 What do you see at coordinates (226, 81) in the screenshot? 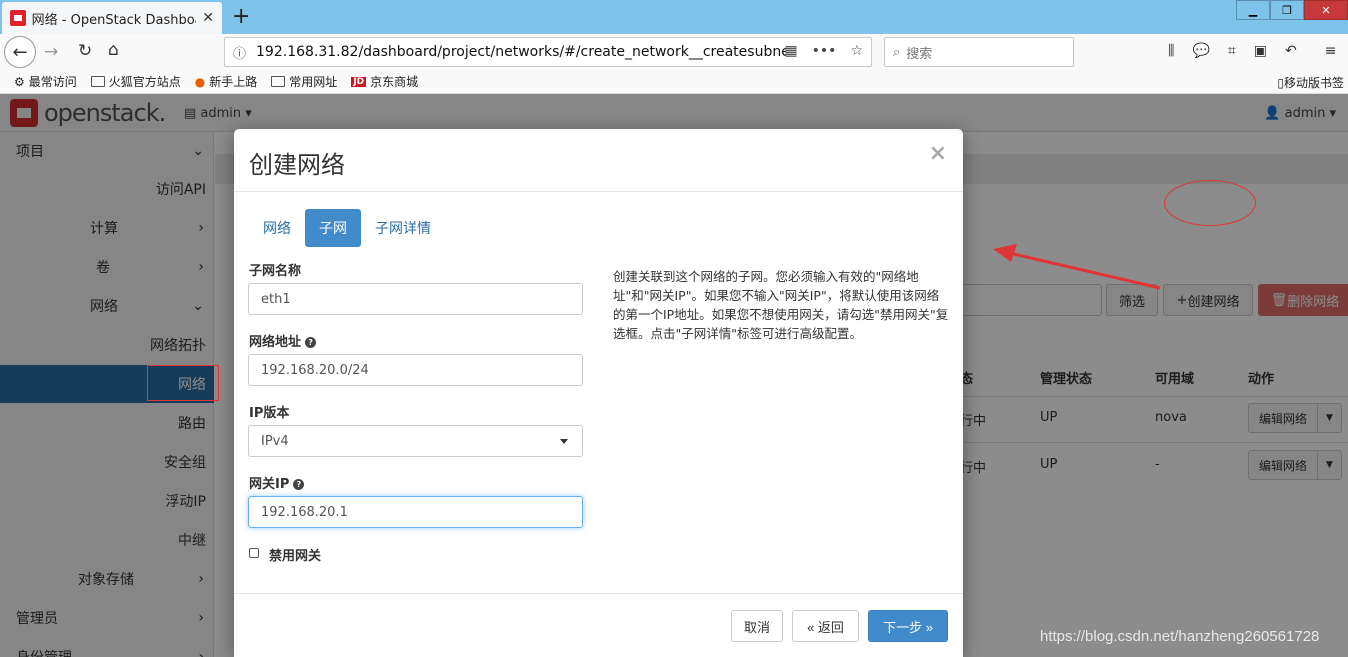
I see `bookmark-getting-started: ● 新手上路` at bounding box center [226, 81].